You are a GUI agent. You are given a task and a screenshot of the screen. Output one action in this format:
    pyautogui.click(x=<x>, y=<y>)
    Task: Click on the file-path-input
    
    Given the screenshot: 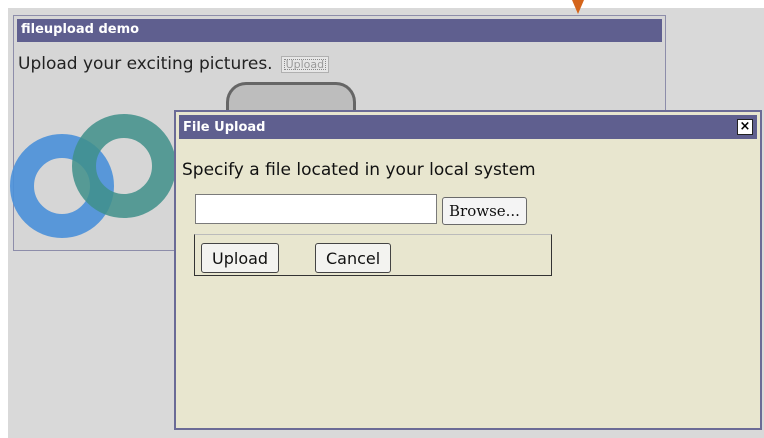 What is the action you would take?
    pyautogui.click(x=316, y=209)
    